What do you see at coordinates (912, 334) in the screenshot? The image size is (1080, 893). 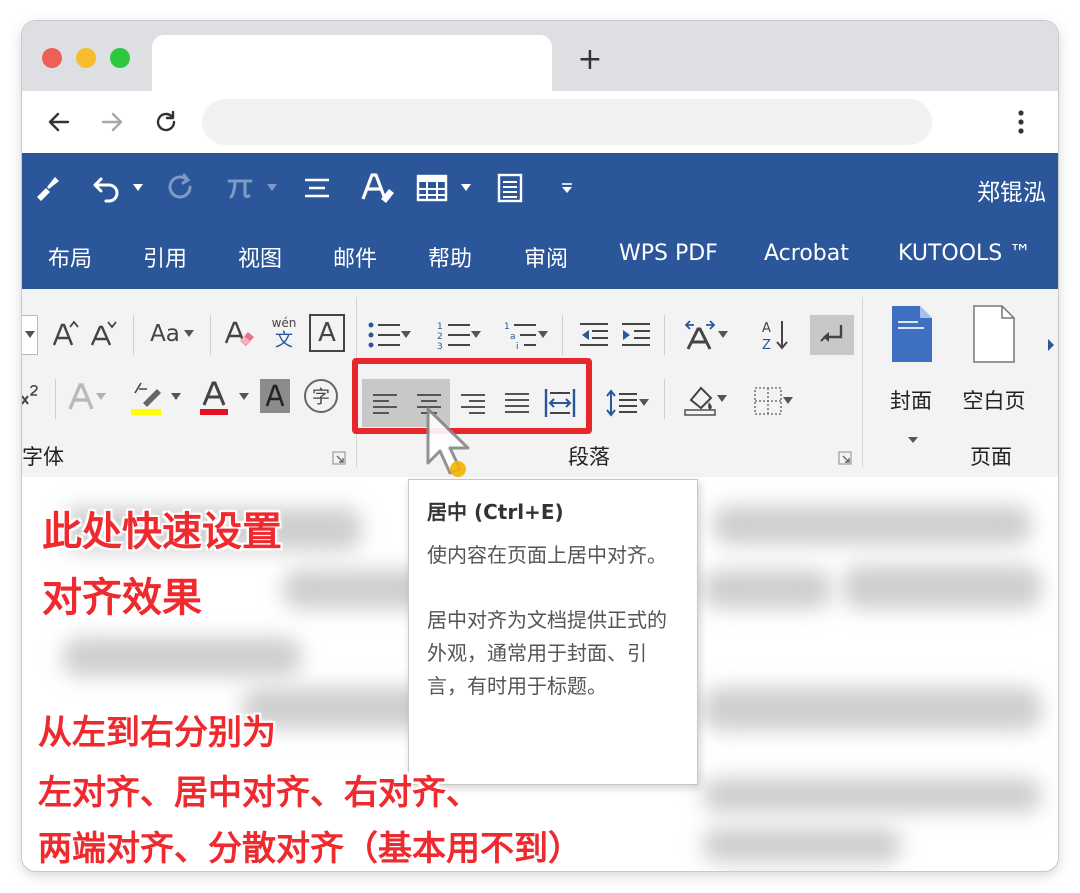 I see `cover-page-icon` at bounding box center [912, 334].